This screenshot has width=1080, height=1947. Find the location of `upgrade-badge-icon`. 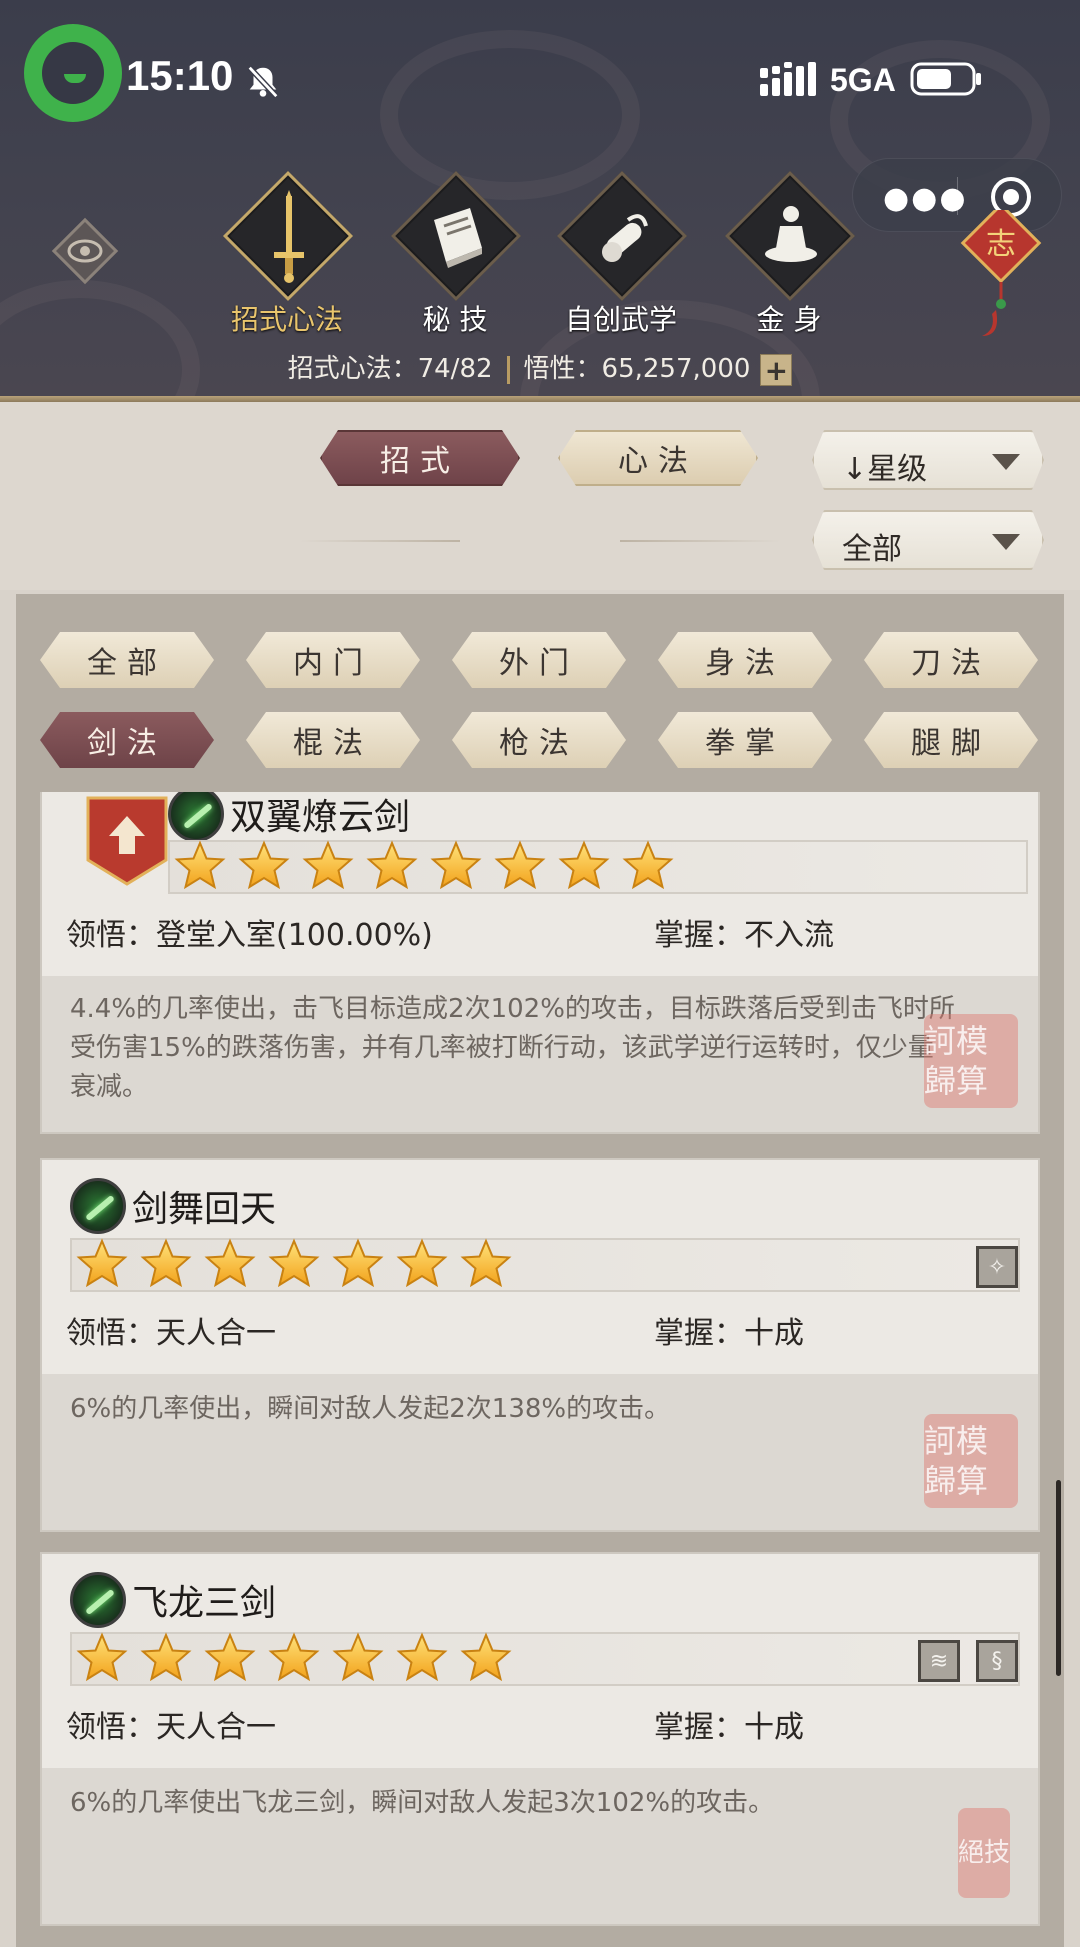

upgrade-badge-icon is located at coordinates (127, 839).